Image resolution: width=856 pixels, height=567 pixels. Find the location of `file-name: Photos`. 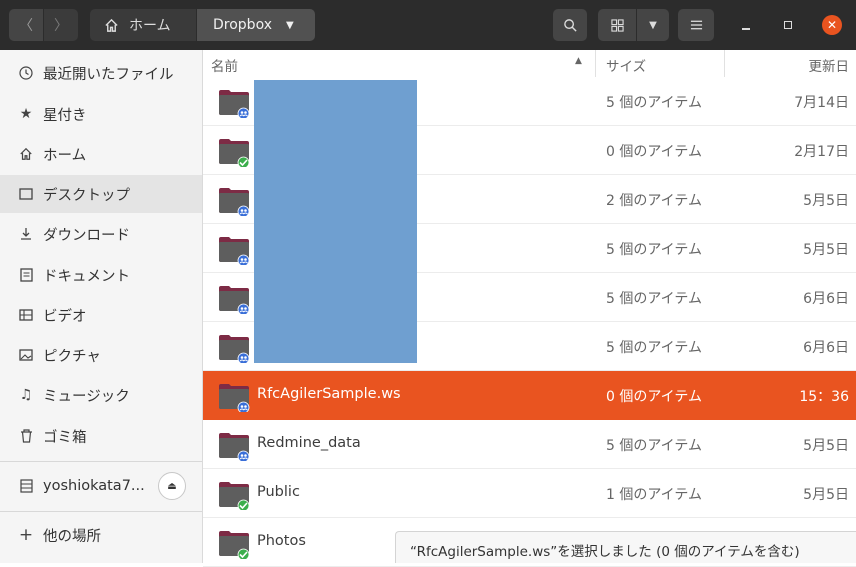

file-name: Photos is located at coordinates (281, 541).